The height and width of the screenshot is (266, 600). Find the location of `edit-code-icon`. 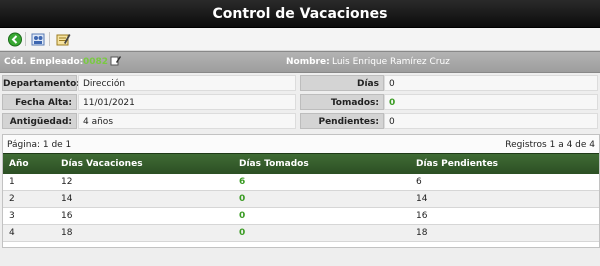

edit-code-icon is located at coordinates (115, 62).